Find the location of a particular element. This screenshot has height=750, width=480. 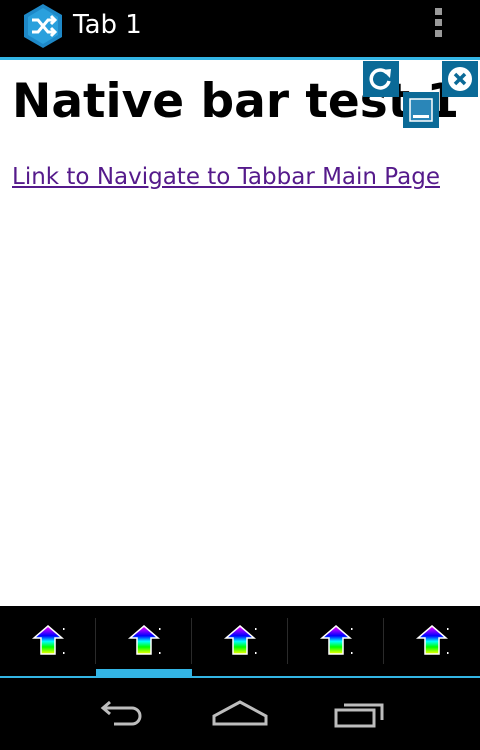

refresh-button is located at coordinates (381, 79).